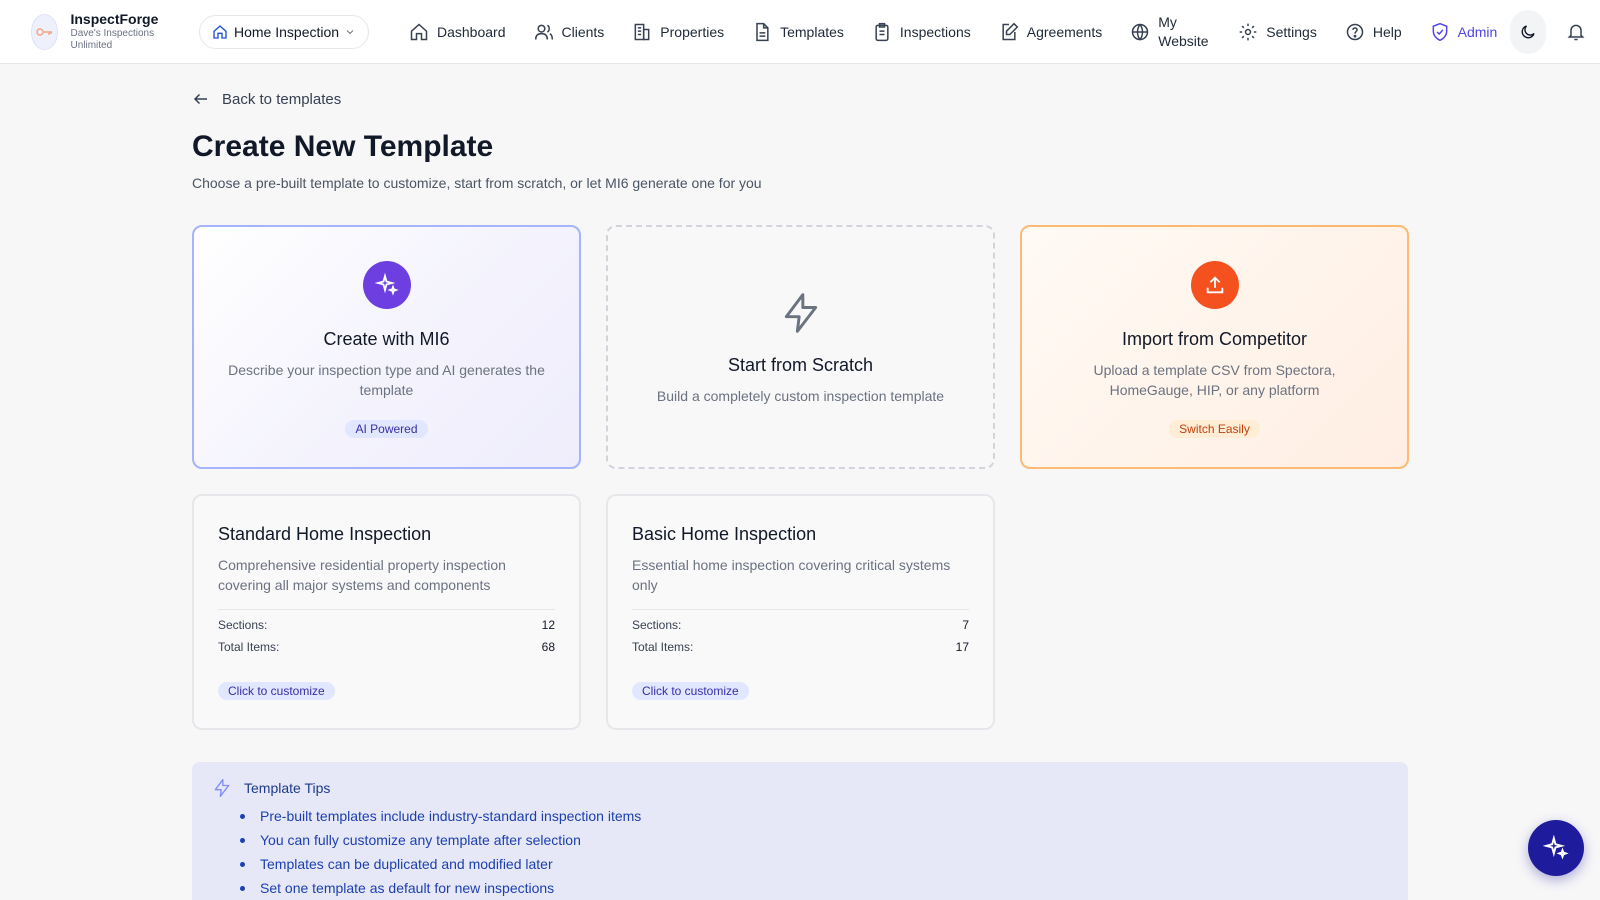  Describe the element at coordinates (692, 31) in the screenshot. I see `nav-label: Properties` at that location.